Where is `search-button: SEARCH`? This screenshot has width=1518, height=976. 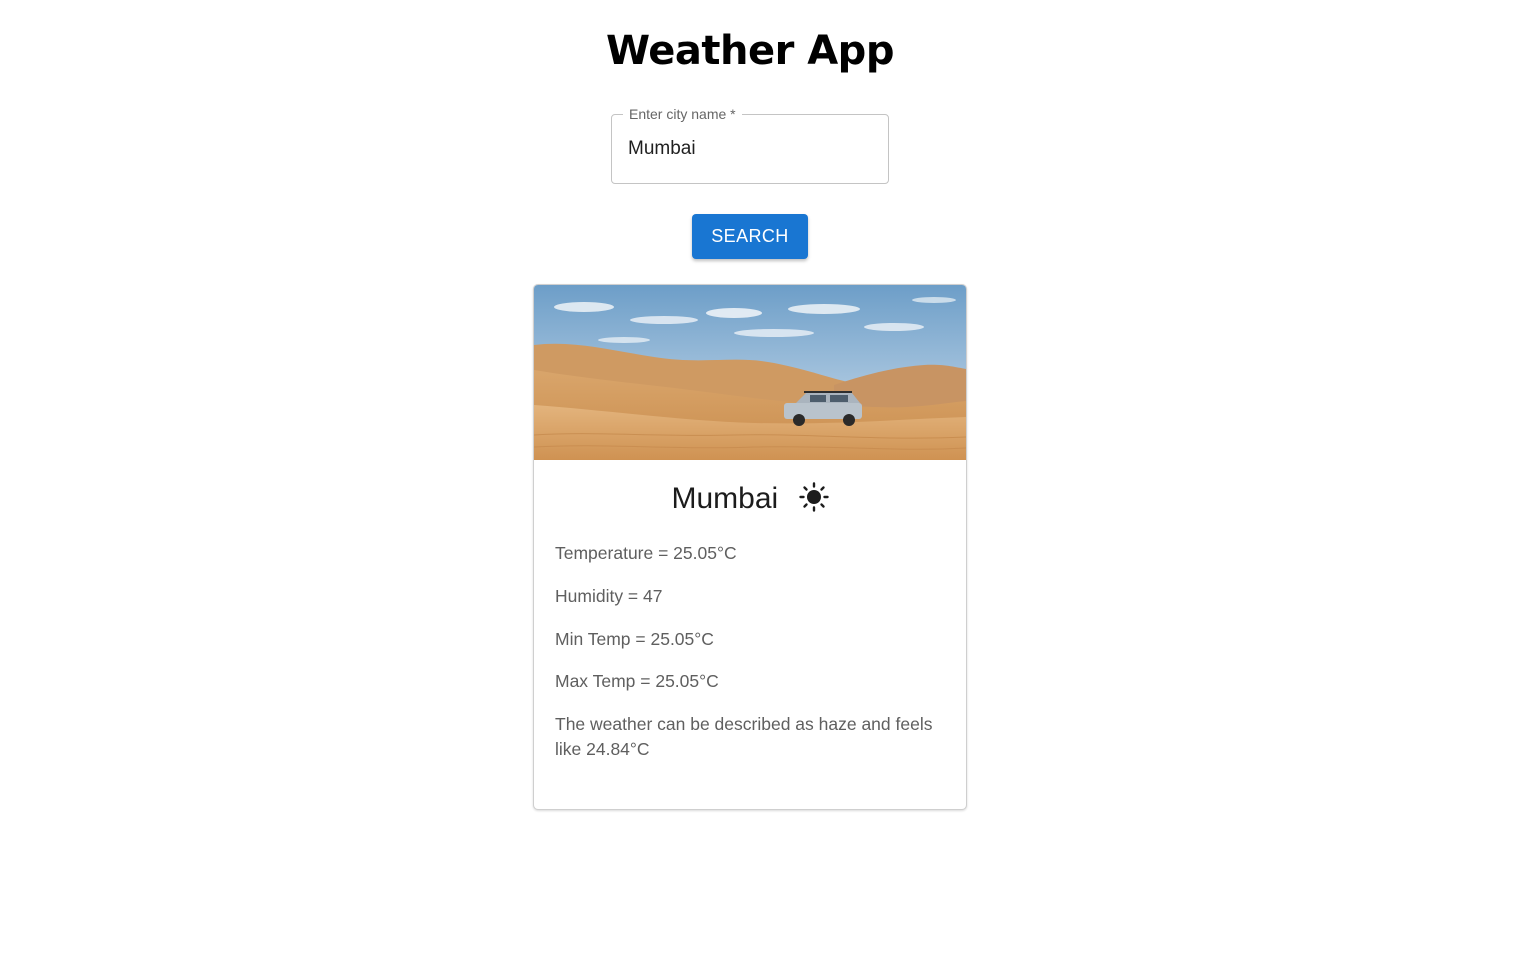
search-button: SEARCH is located at coordinates (750, 236).